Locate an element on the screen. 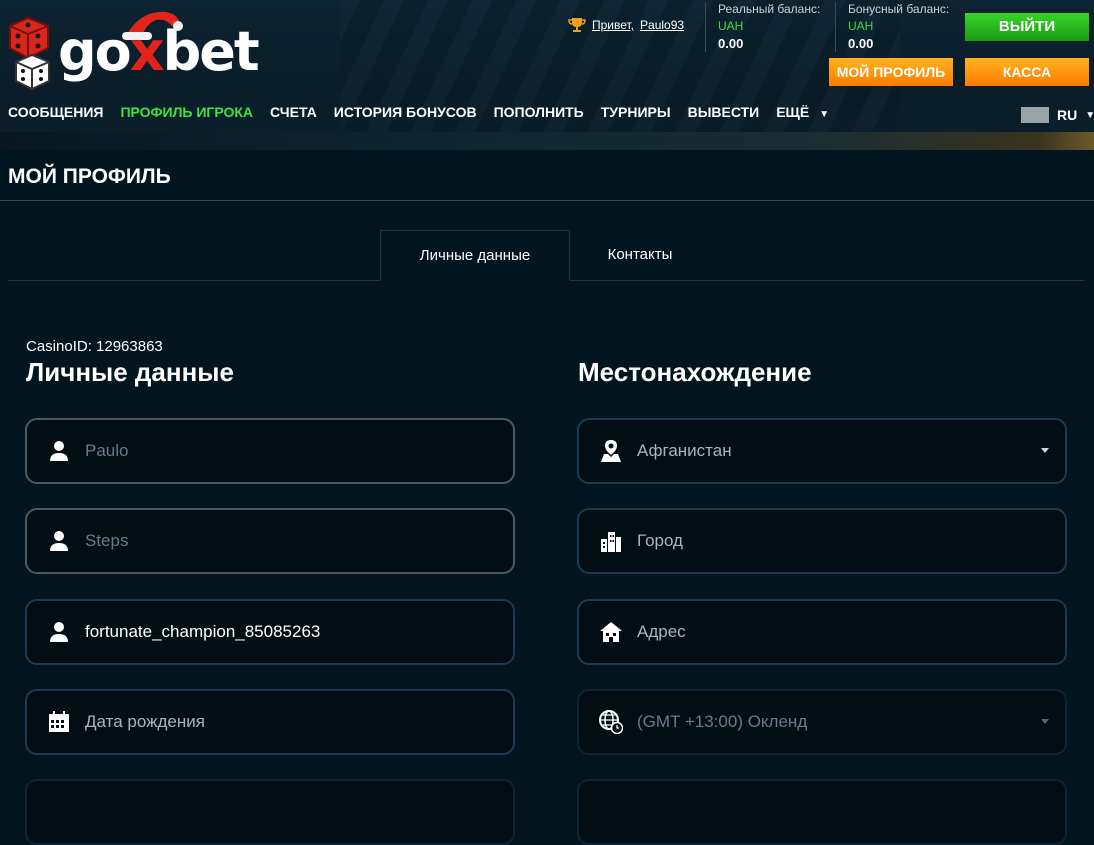 The image size is (1094, 845). address-field: Адрес is located at coordinates (822, 632).